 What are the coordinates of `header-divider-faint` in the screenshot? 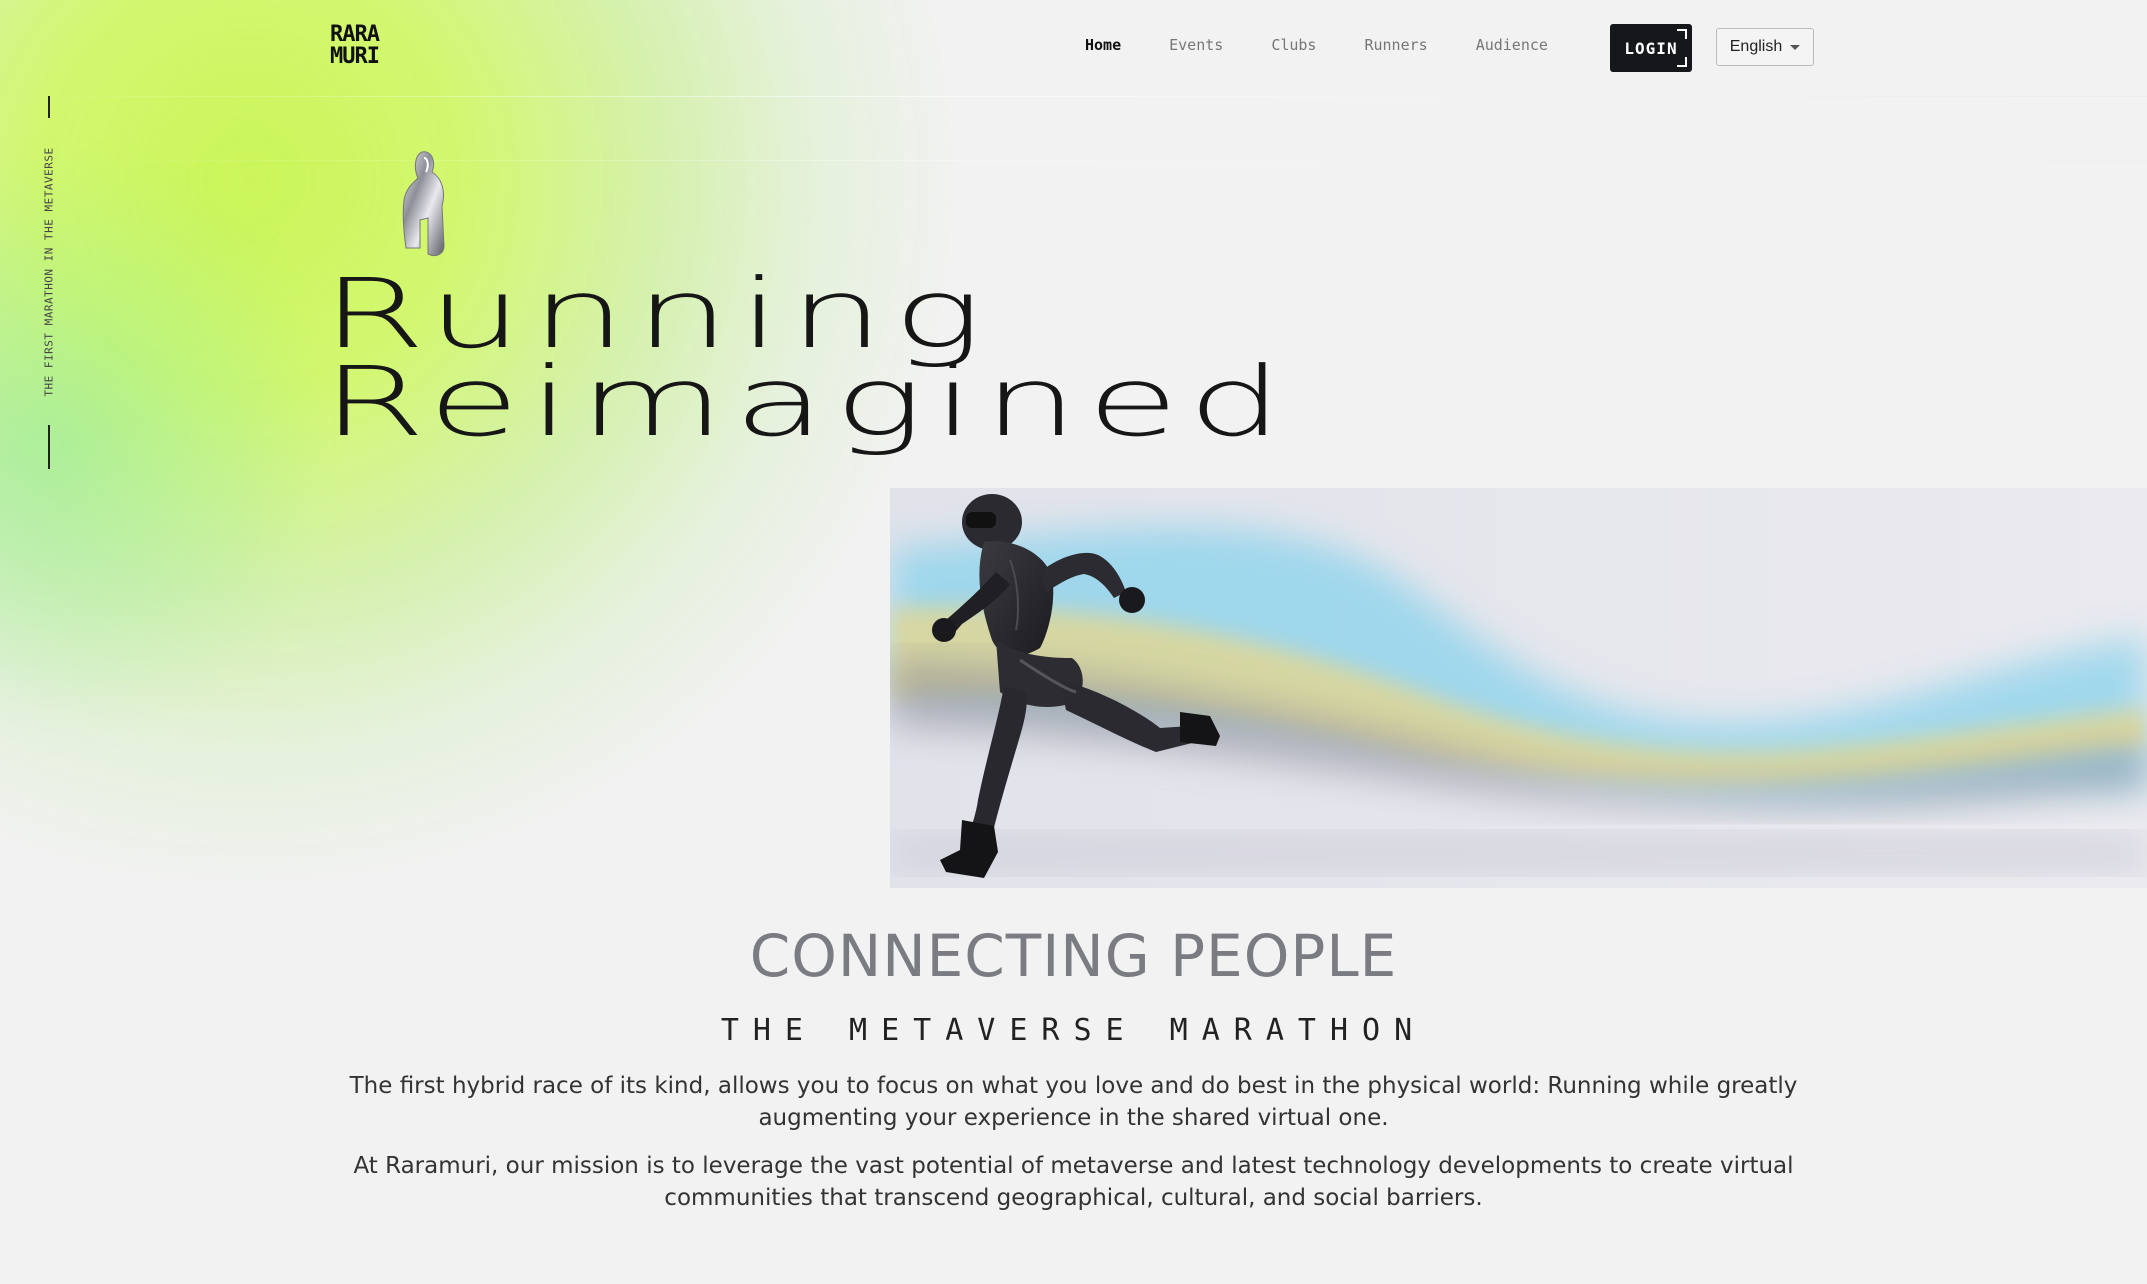 It's located at (1073, 160).